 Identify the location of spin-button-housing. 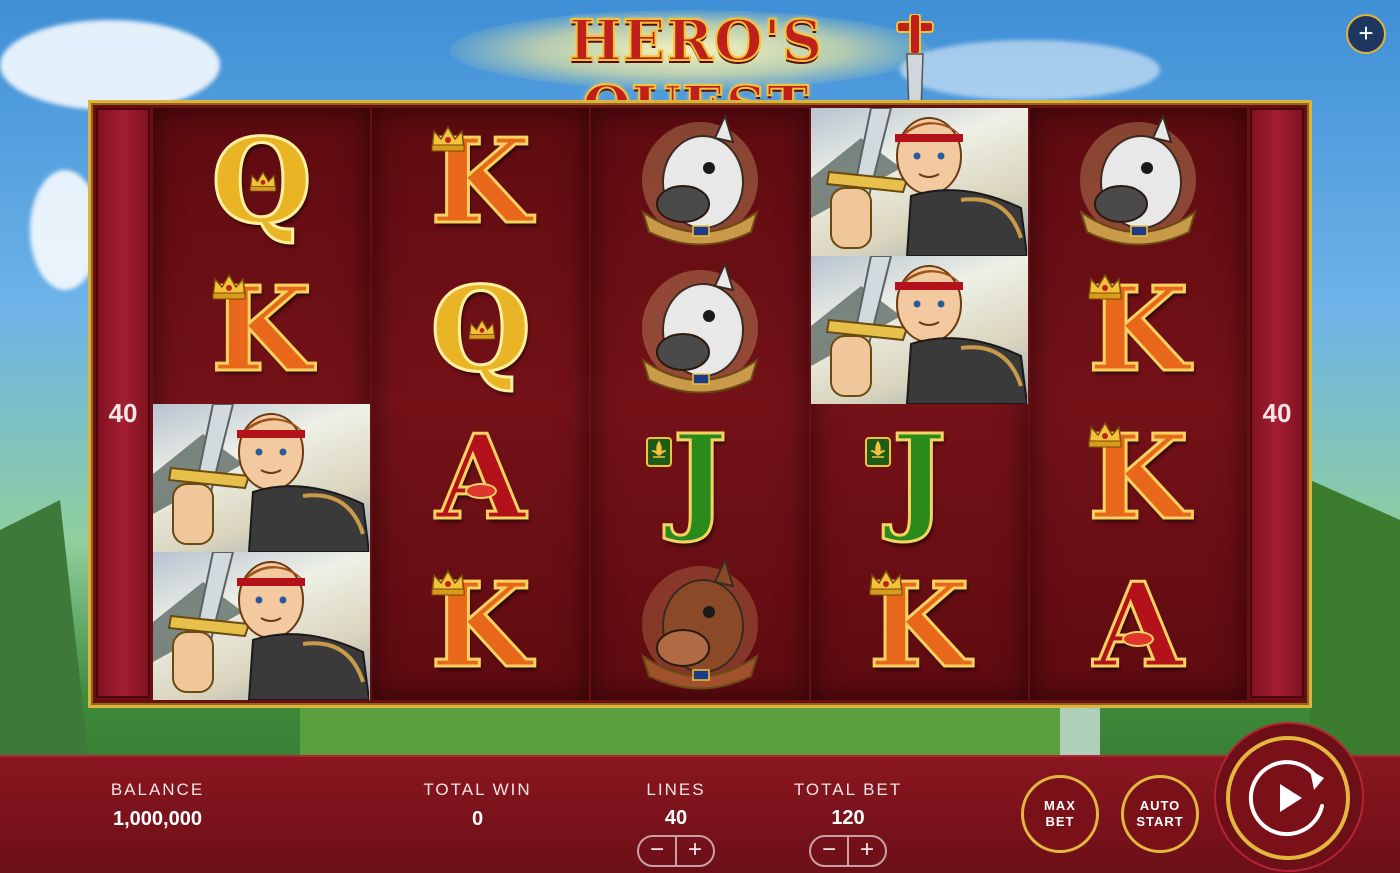
(1289, 797).